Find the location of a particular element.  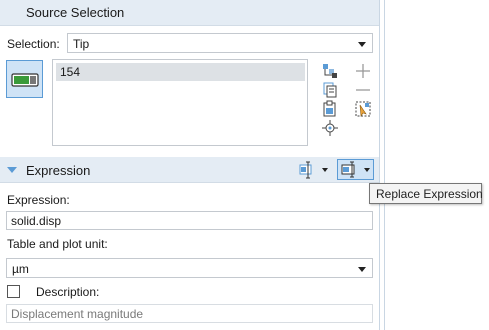

paste-selection-icon is located at coordinates (330, 71).